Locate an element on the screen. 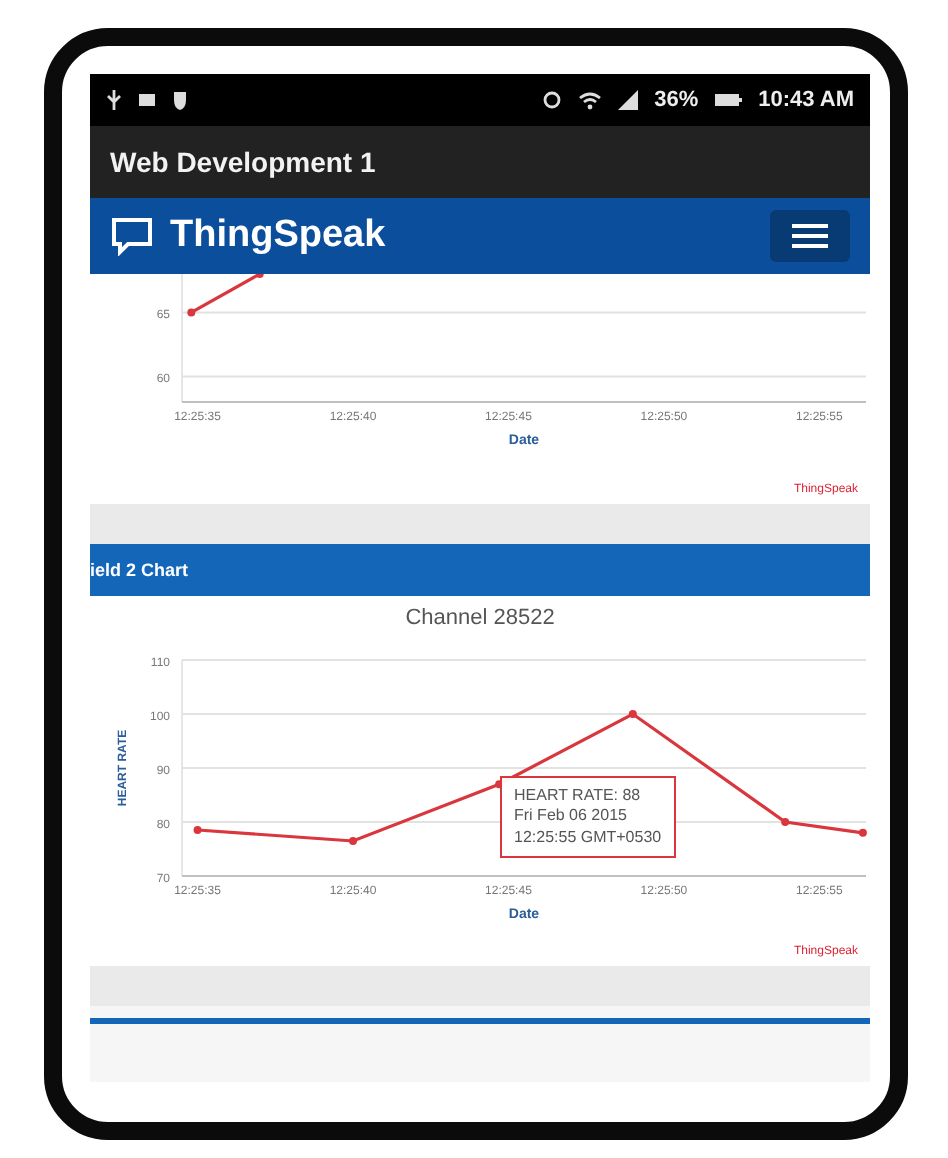 This screenshot has width=948, height=1158. battery-percent: 36% is located at coordinates (676, 100).